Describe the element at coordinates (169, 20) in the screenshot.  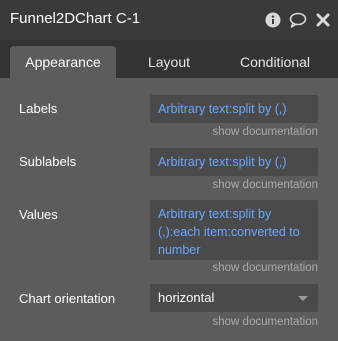
I see `title-bar: Funnel2DChart C-1` at that location.